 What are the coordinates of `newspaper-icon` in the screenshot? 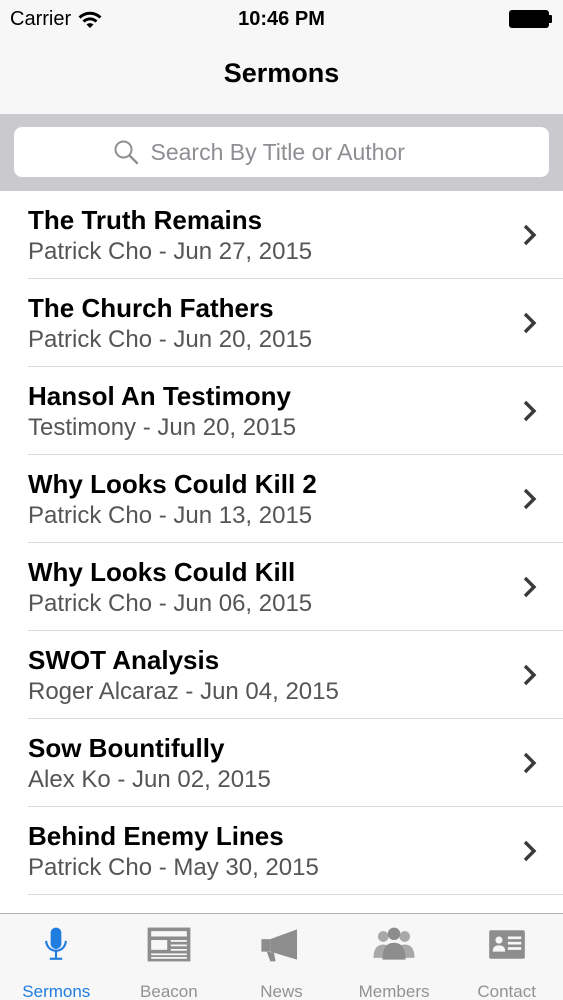 It's located at (169, 944).